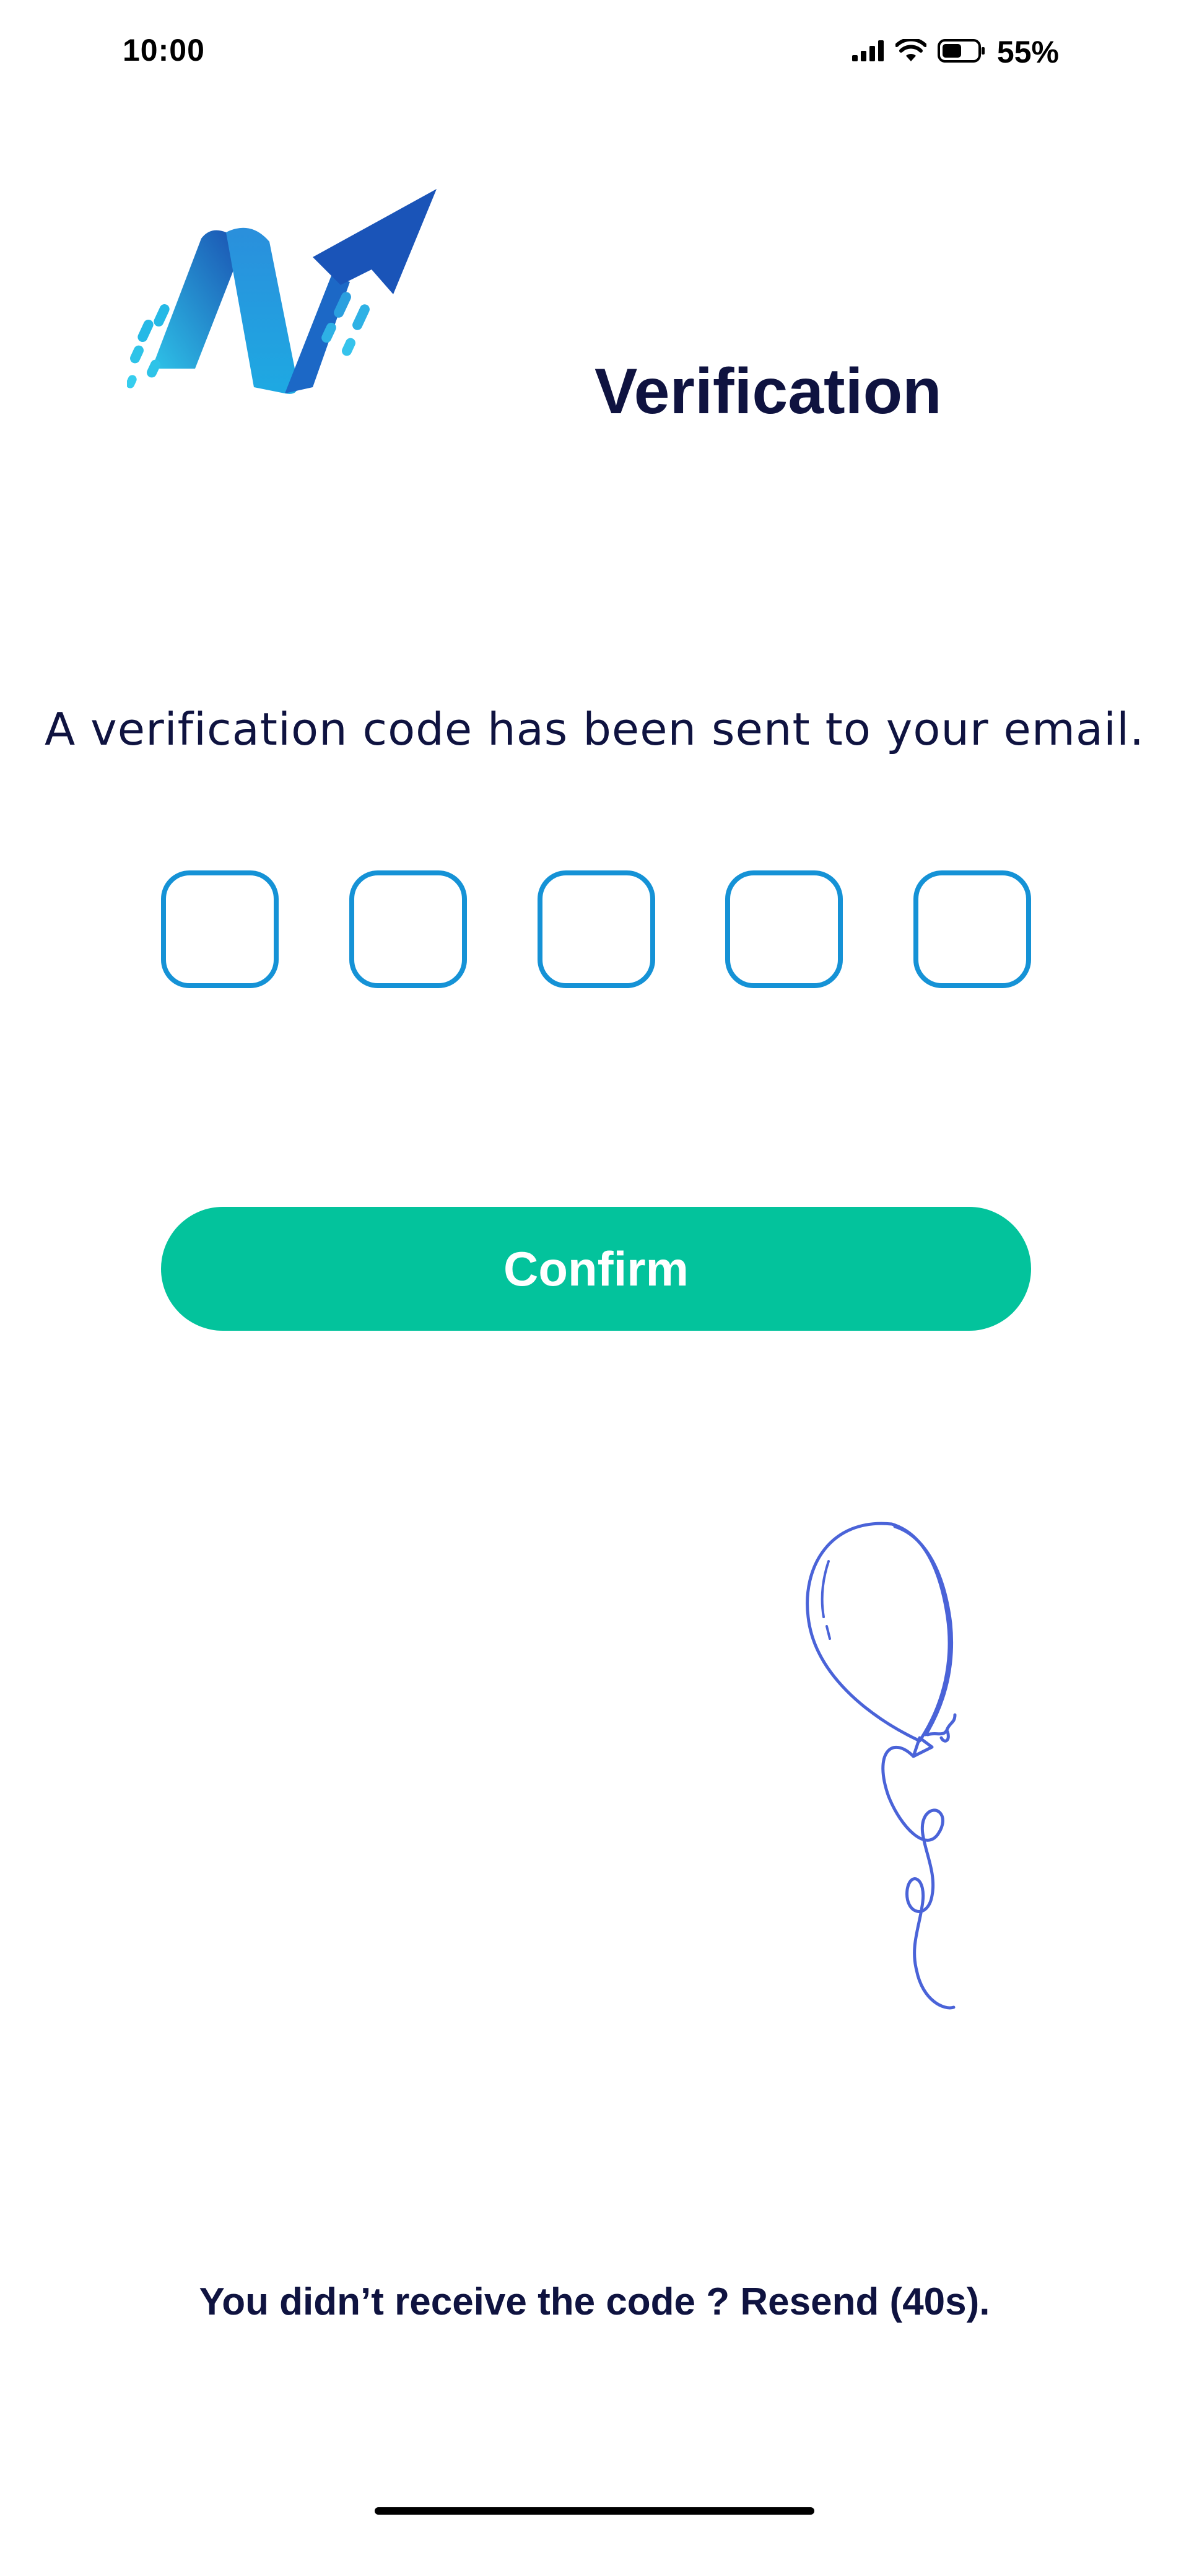  I want to click on signal-icon, so click(867, 52).